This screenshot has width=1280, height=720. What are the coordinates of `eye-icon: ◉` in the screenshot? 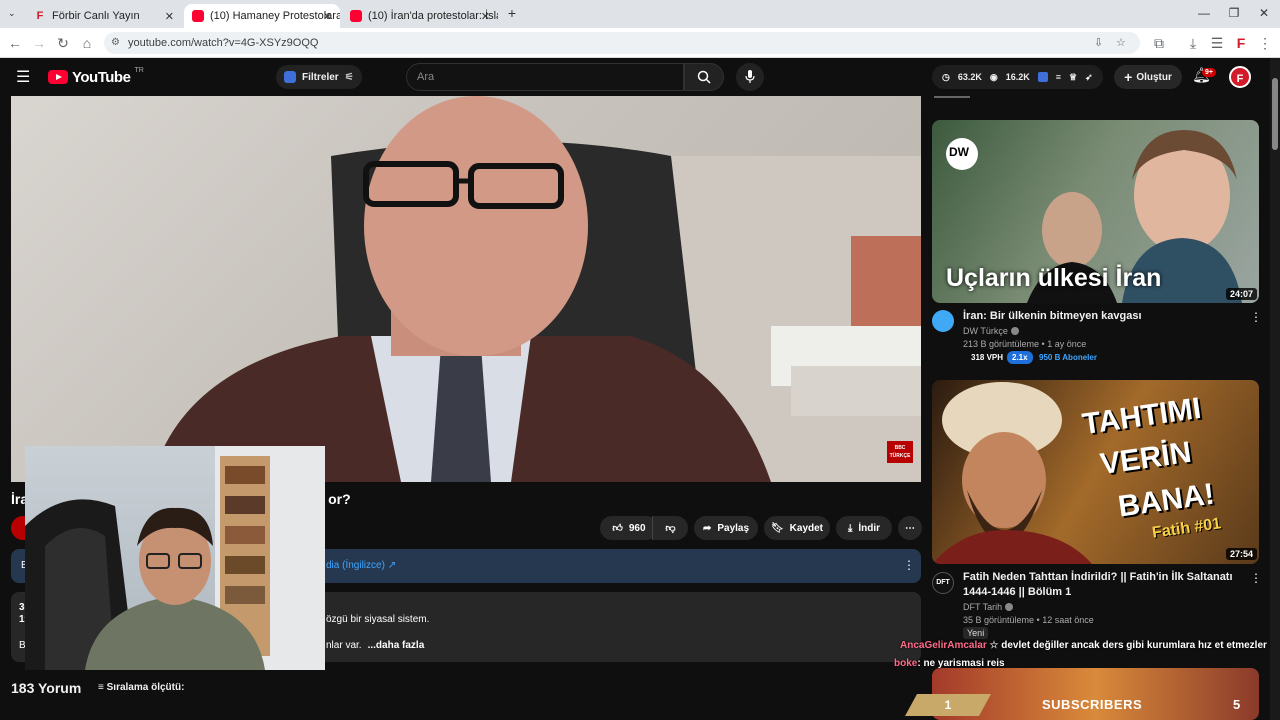 It's located at (993, 76).